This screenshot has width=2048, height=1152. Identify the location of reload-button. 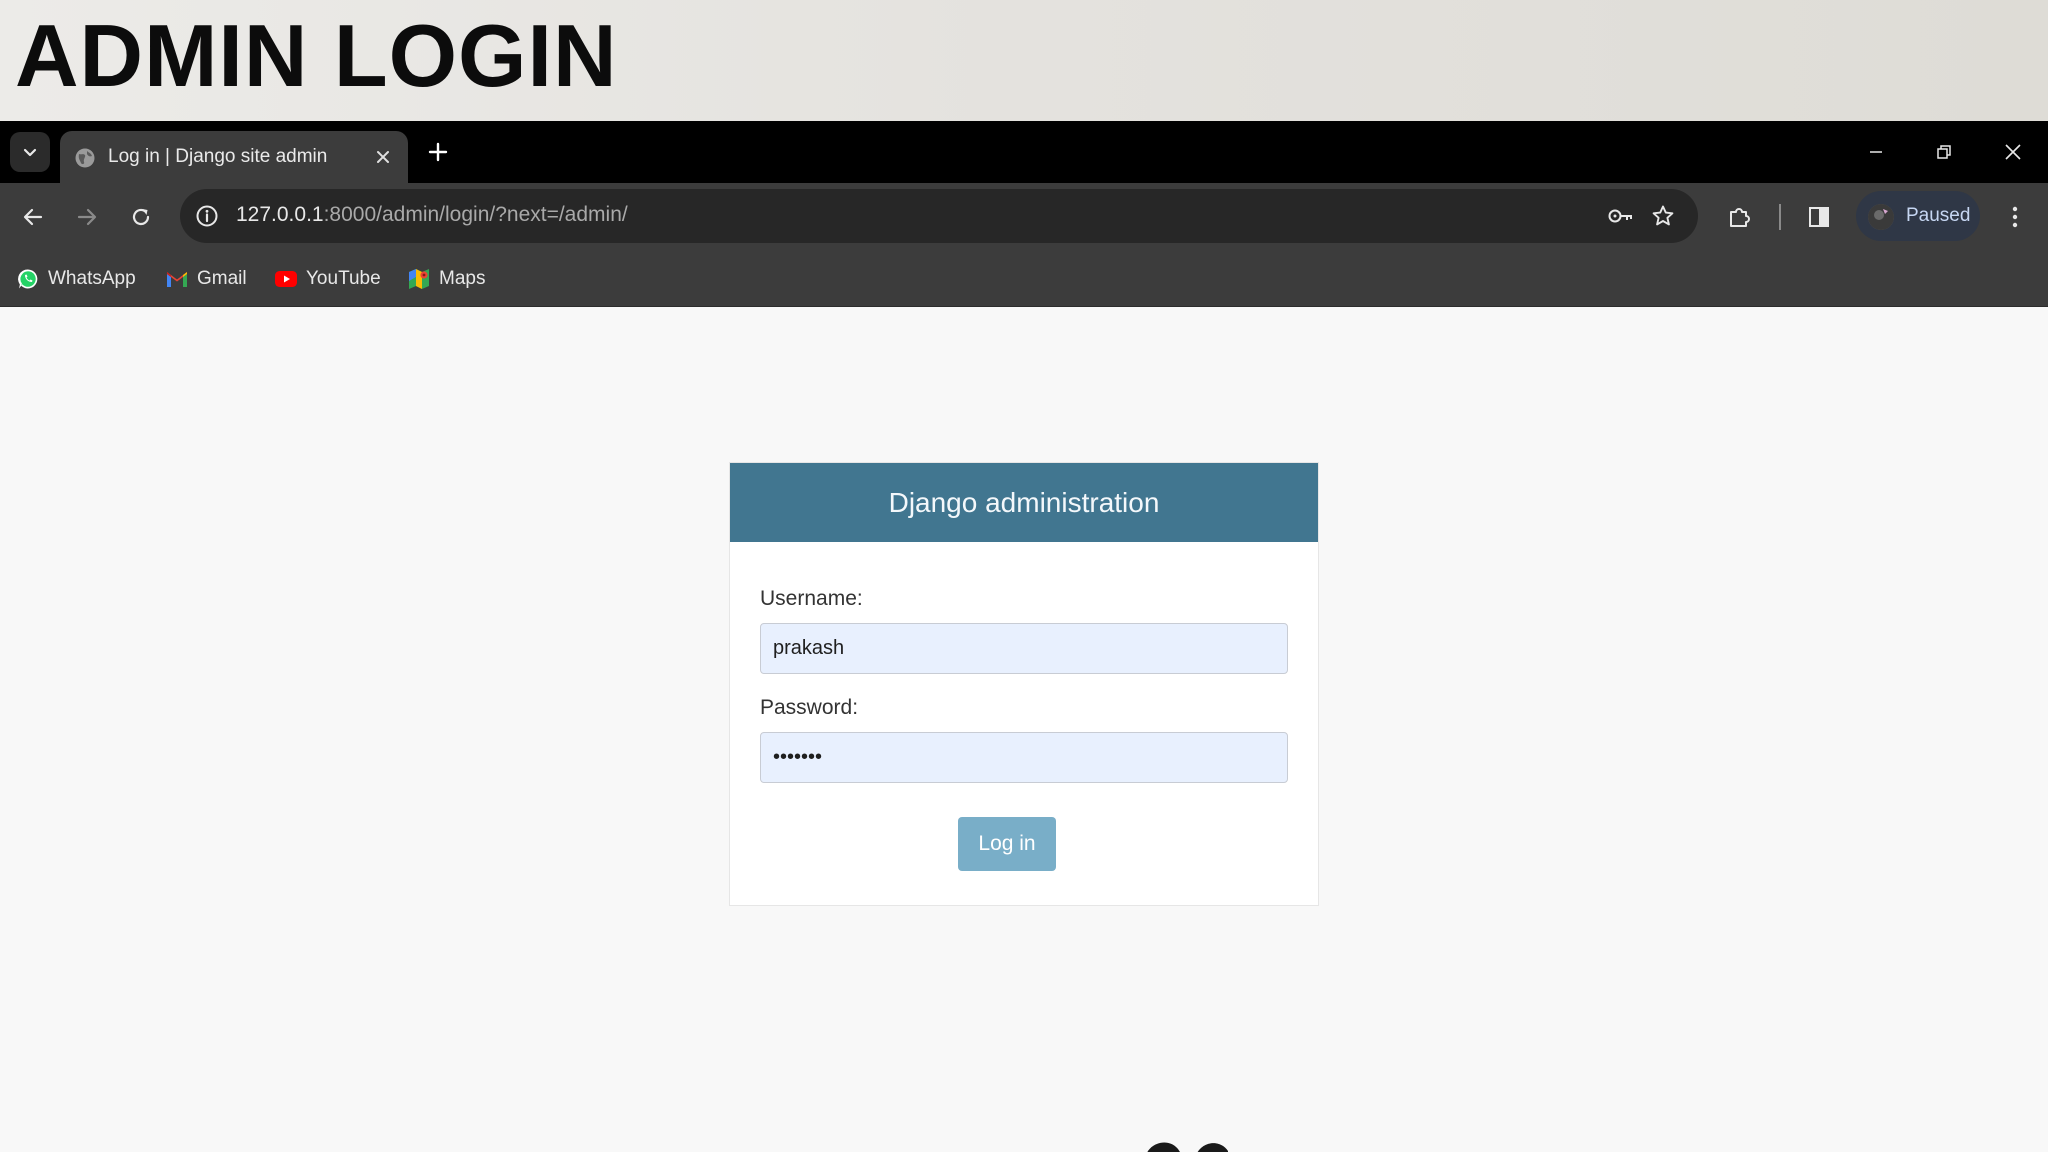
(141, 217).